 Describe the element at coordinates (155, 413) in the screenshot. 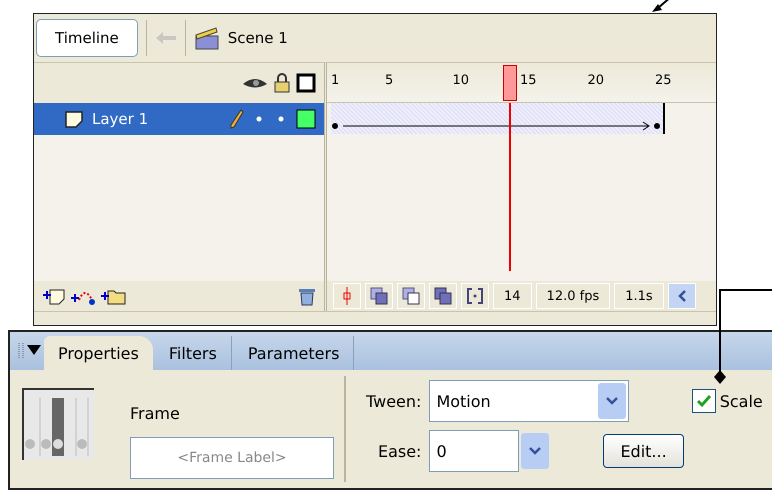

I see `frame-title: Frame` at that location.